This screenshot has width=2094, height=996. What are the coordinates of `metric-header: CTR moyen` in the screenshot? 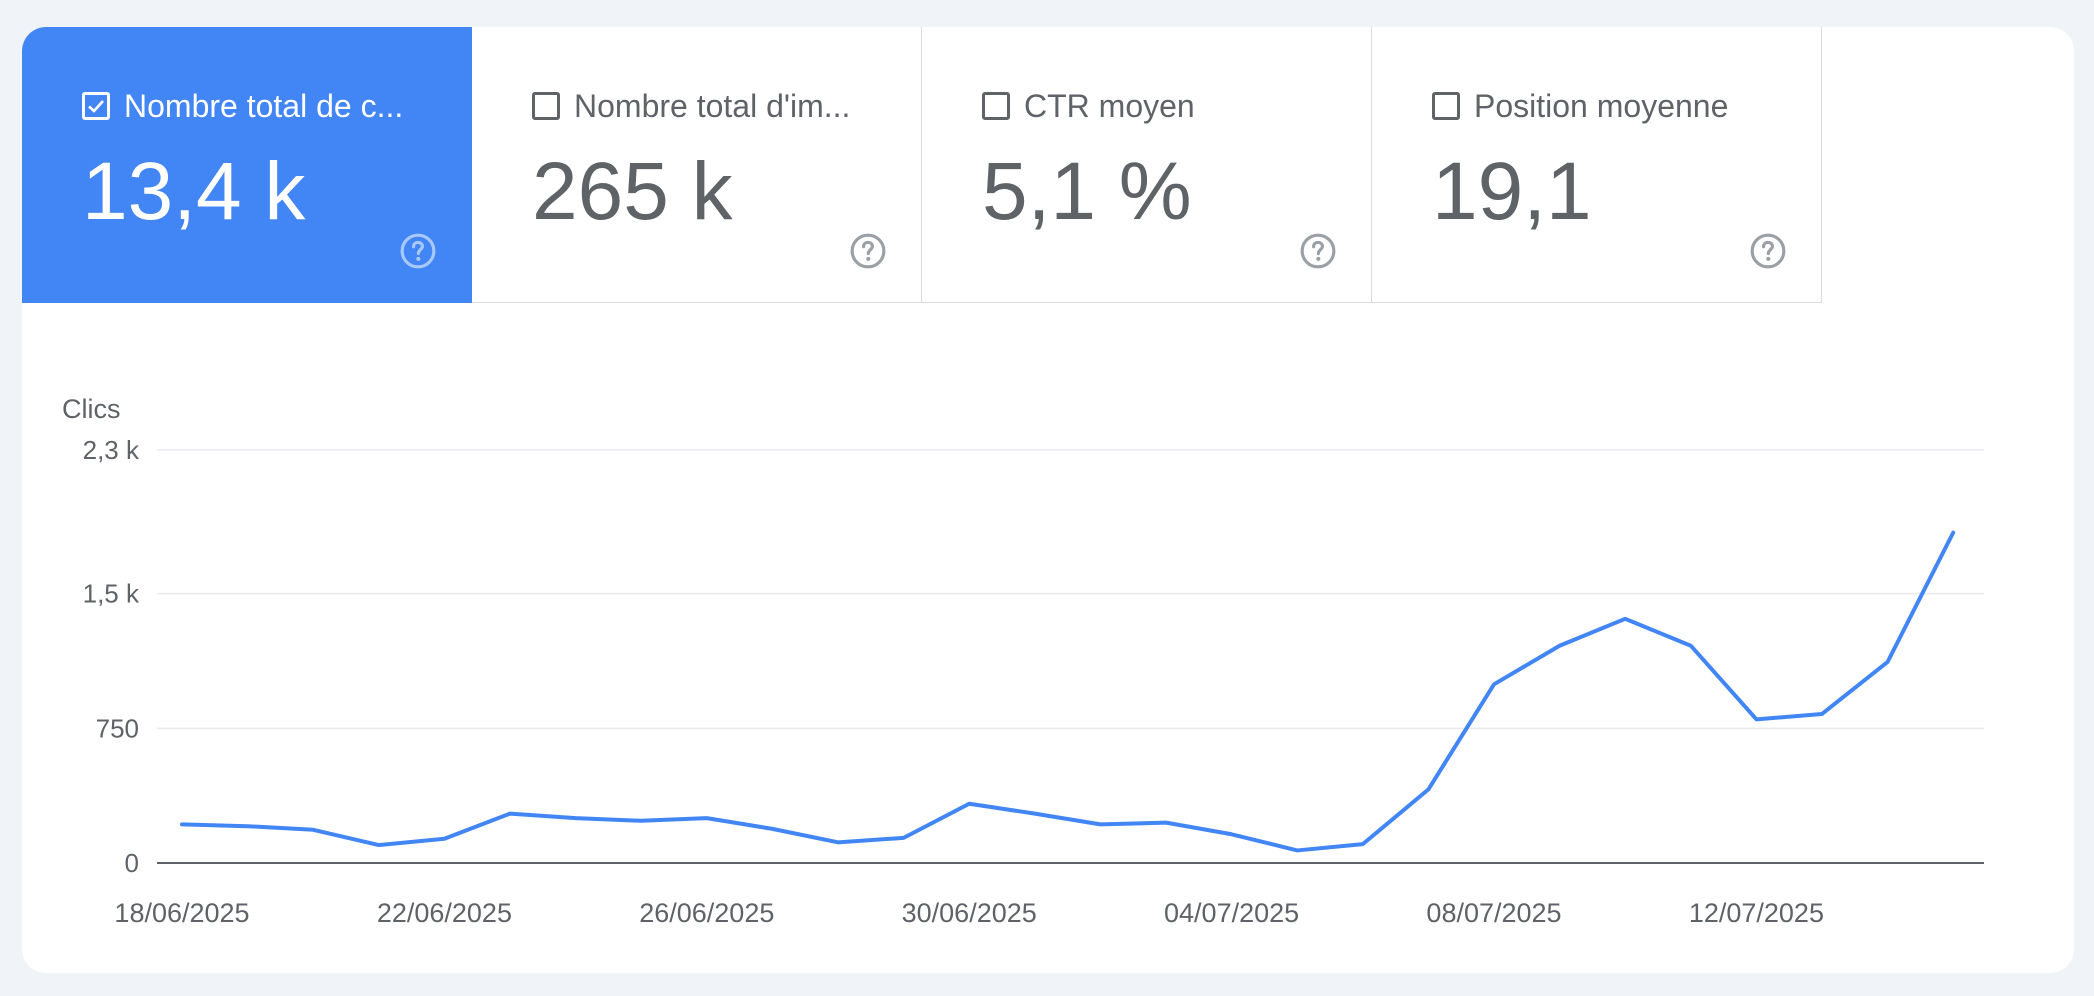 It's located at (1088, 105).